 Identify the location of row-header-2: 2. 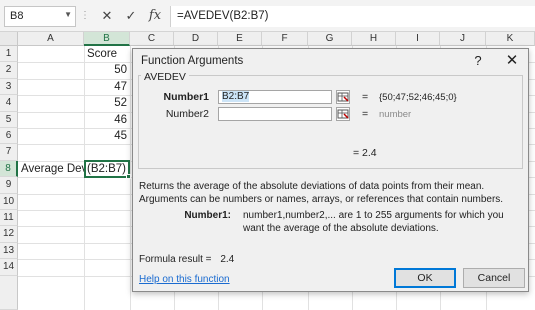
(9, 70).